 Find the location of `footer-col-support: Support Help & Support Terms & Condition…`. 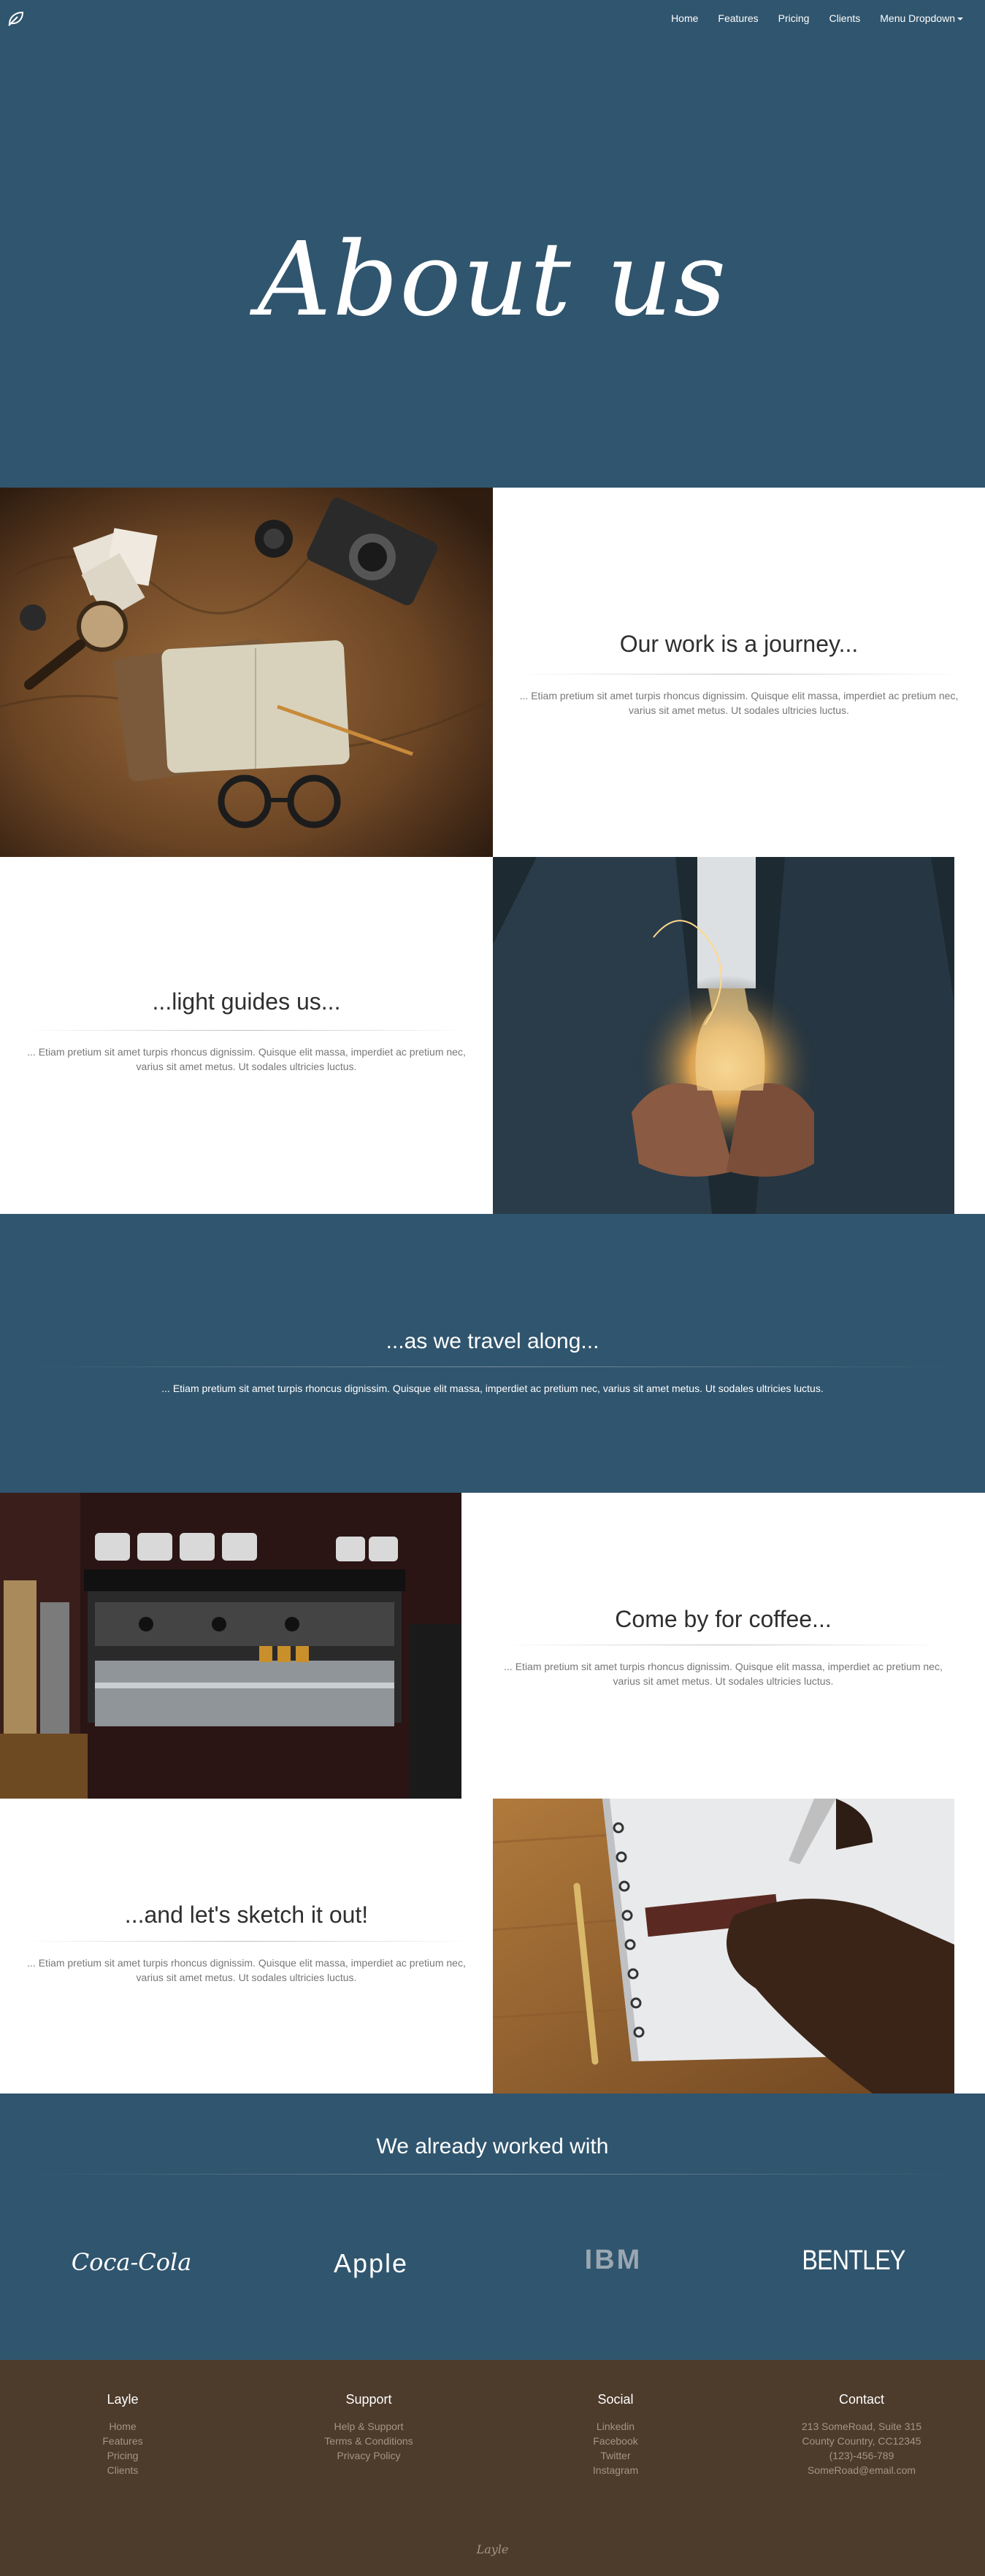

footer-col-support: Support Help & Support Terms & Condition… is located at coordinates (369, 2427).